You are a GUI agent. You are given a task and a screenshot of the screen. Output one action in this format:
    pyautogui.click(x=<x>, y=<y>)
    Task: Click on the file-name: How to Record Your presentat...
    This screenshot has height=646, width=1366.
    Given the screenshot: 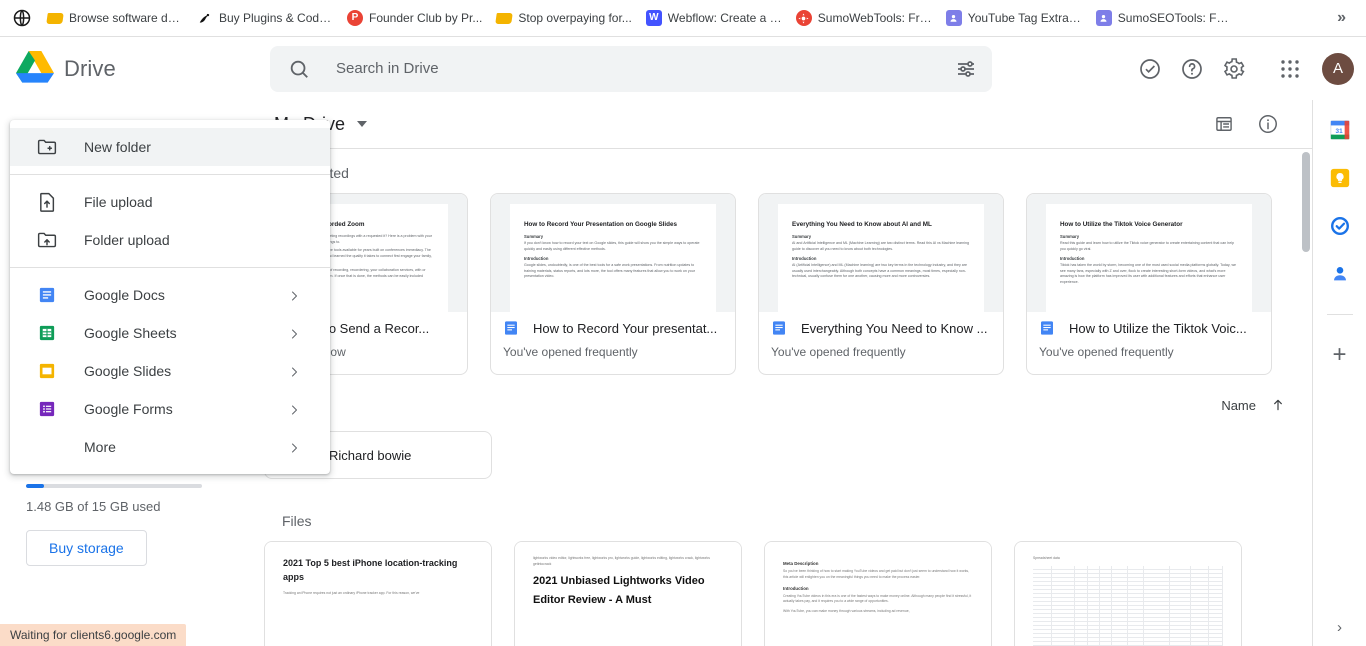 What is the action you would take?
    pyautogui.click(x=625, y=328)
    